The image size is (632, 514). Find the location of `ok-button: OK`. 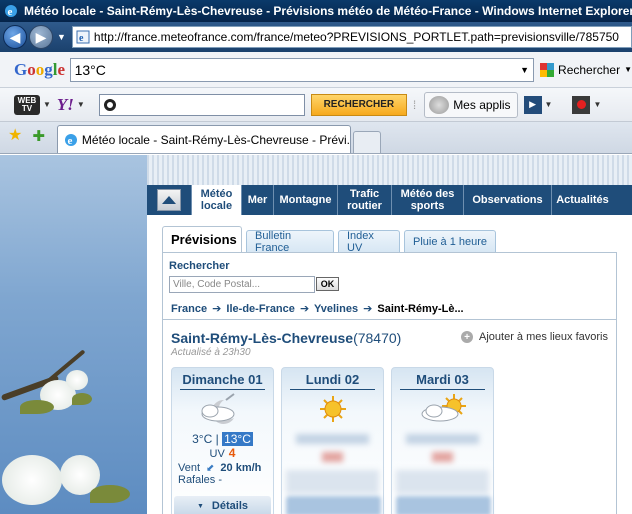

ok-button: OK is located at coordinates (327, 284).